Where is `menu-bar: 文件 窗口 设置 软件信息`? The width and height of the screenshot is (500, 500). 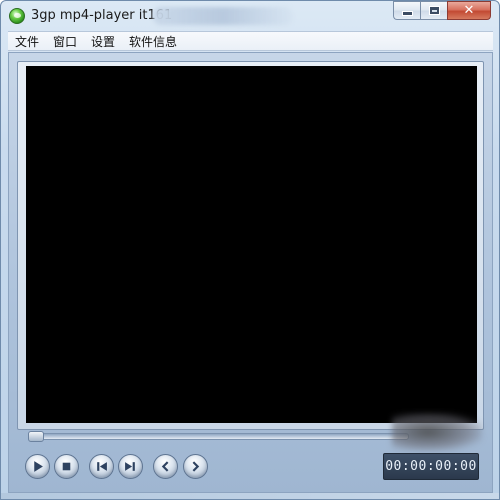 menu-bar: 文件 窗口 设置 软件信息 is located at coordinates (250, 41).